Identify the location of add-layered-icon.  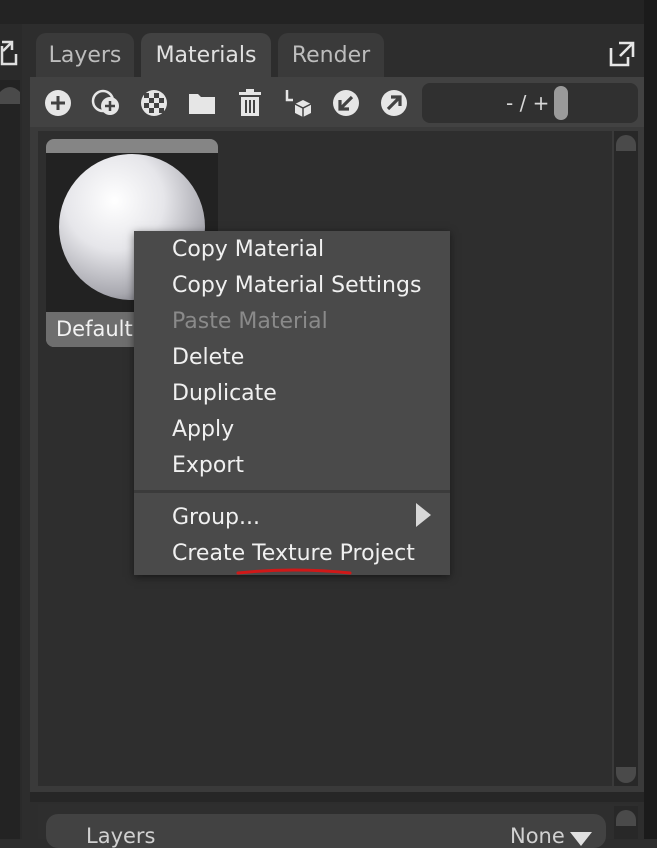
(106, 103).